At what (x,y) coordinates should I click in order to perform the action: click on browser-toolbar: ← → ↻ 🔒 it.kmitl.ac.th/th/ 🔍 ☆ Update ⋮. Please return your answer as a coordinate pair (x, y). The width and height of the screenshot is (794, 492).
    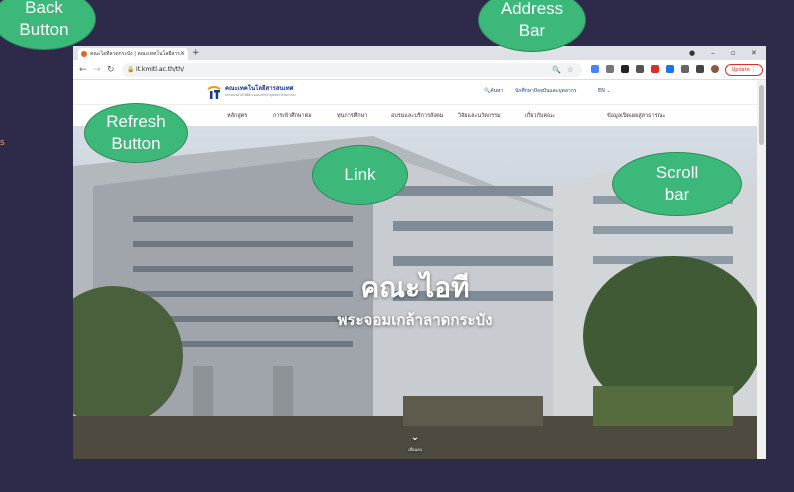
    Looking at the image, I should click on (419, 70).